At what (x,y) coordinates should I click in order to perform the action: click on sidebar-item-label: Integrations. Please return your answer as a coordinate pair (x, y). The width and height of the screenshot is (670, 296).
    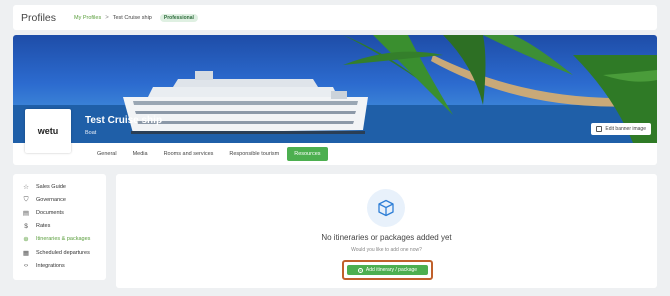
    Looking at the image, I should click on (50, 265).